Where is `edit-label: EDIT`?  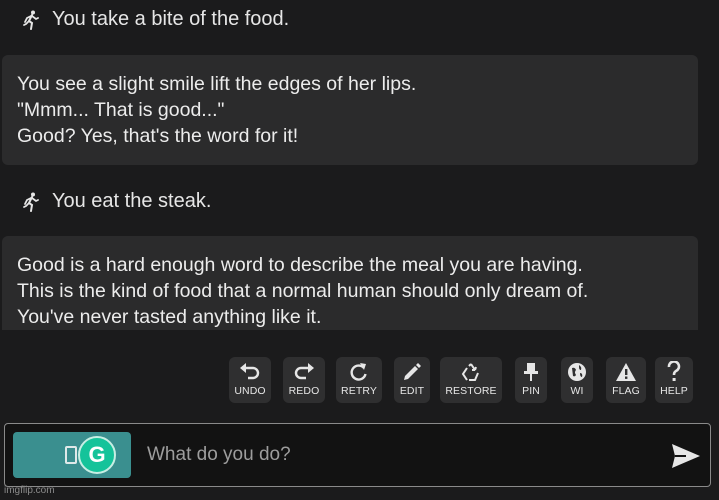 edit-label: EDIT is located at coordinates (412, 391).